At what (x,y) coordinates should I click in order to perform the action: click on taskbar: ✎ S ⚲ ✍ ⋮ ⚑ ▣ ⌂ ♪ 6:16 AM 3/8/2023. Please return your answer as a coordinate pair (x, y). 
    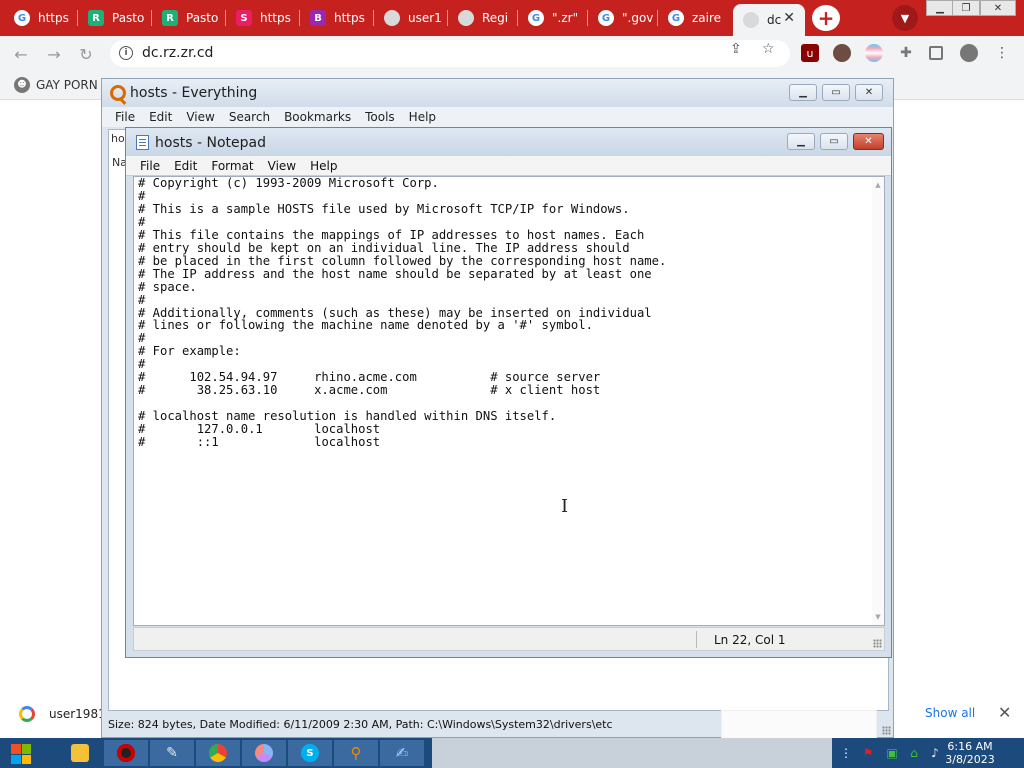
    Looking at the image, I should click on (512, 753).